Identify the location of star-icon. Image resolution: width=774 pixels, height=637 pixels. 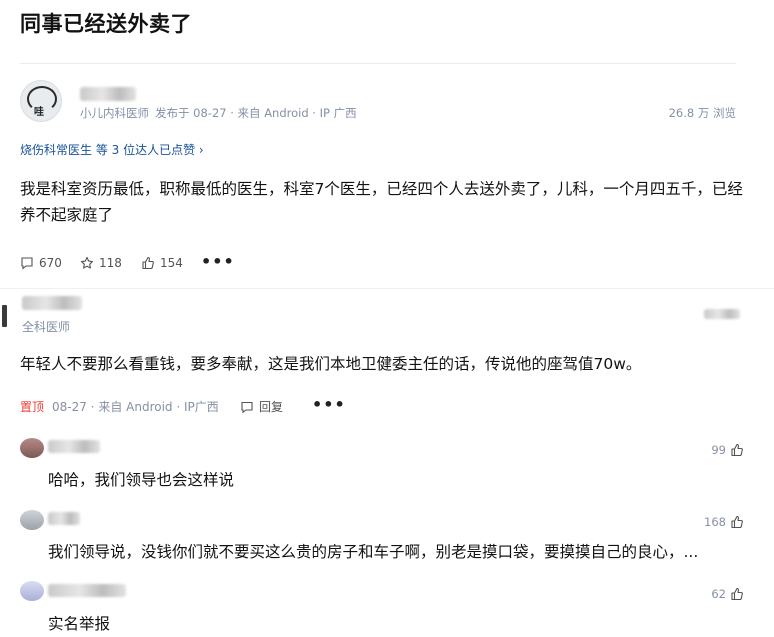
(87, 262).